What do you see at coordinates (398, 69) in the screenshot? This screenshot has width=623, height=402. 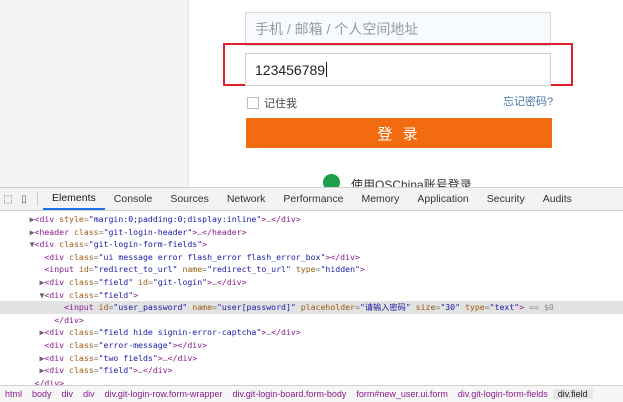 I see `password-input: 123456789` at bounding box center [398, 69].